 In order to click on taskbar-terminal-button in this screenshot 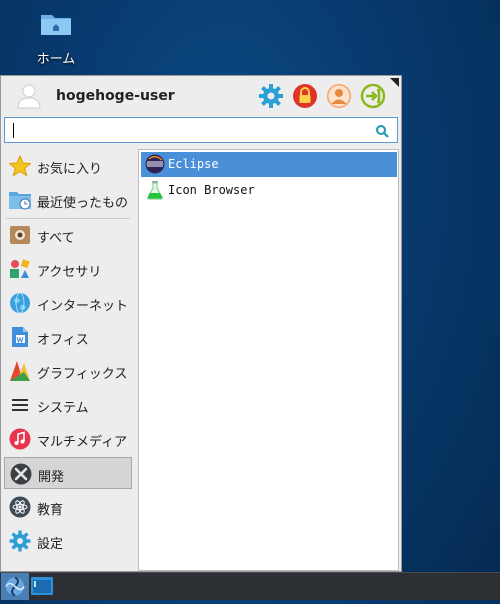, I will do `click(42, 586)`.